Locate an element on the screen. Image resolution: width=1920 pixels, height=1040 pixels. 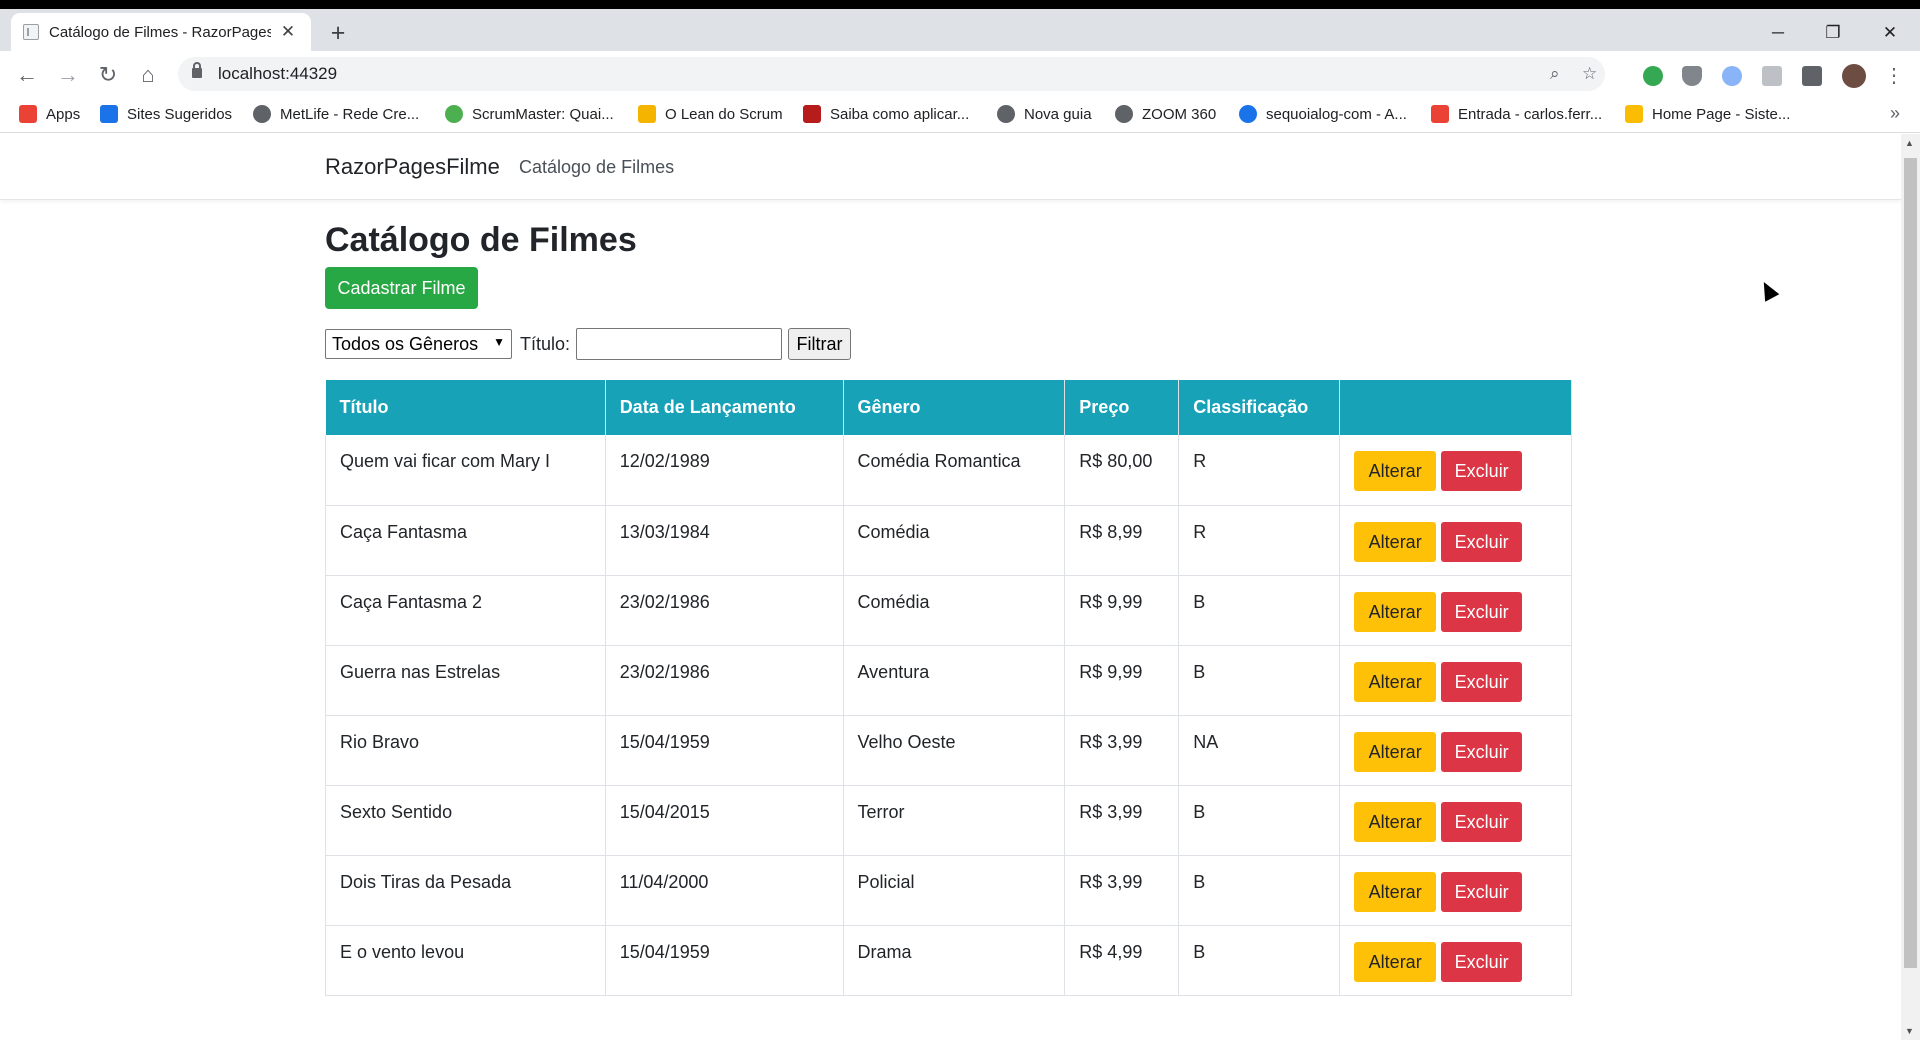
page-scrollbar: ▲ ▼ is located at coordinates (1910, 587).